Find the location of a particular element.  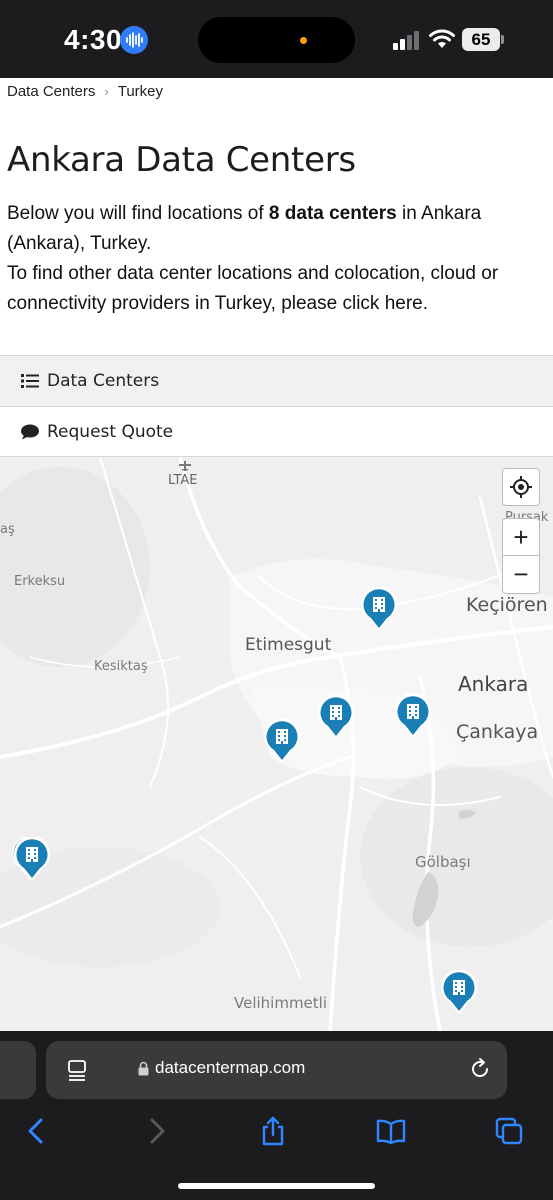

forward-icon is located at coordinates (156, 1131).